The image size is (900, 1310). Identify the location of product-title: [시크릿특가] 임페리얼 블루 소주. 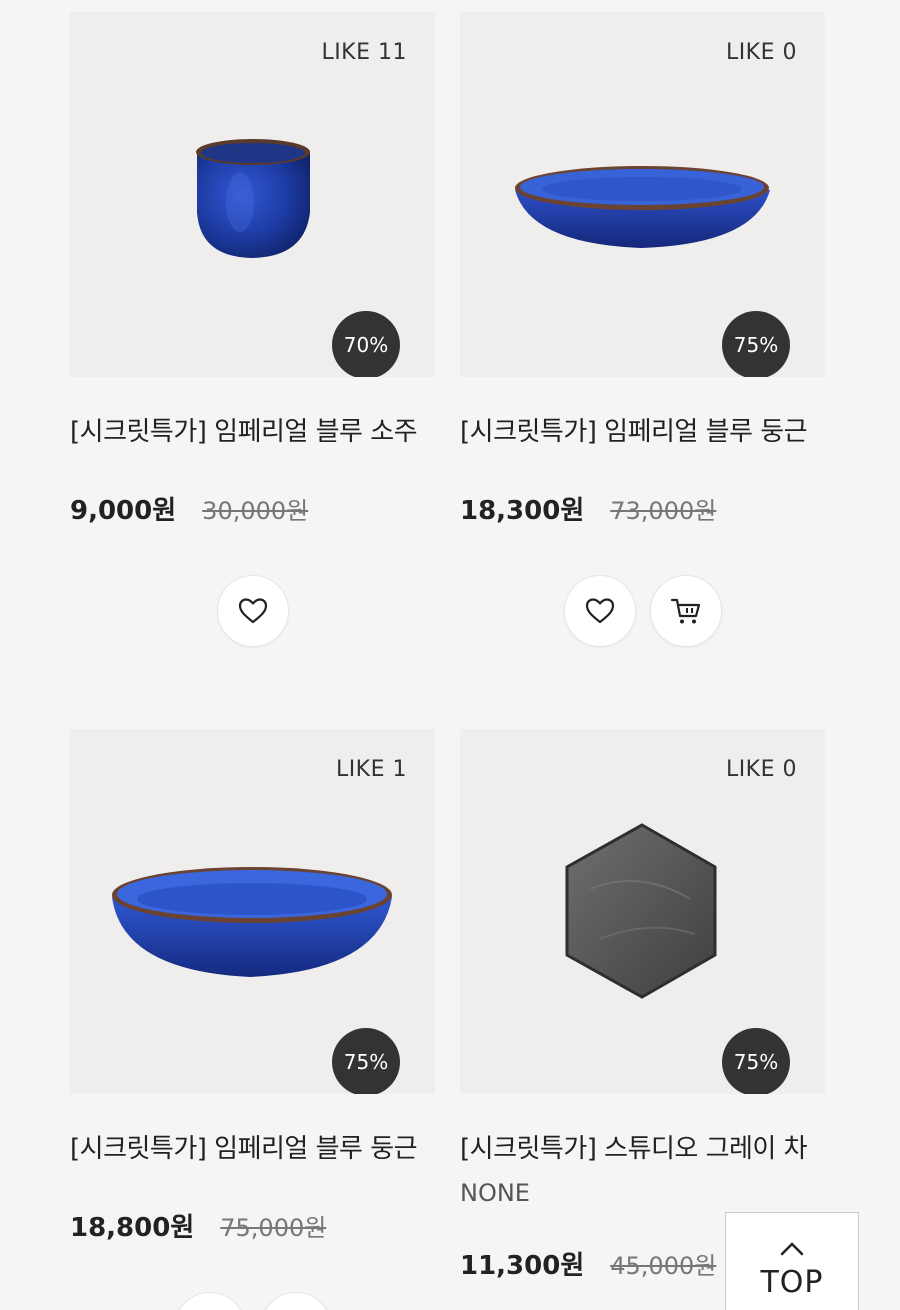
(252, 429).